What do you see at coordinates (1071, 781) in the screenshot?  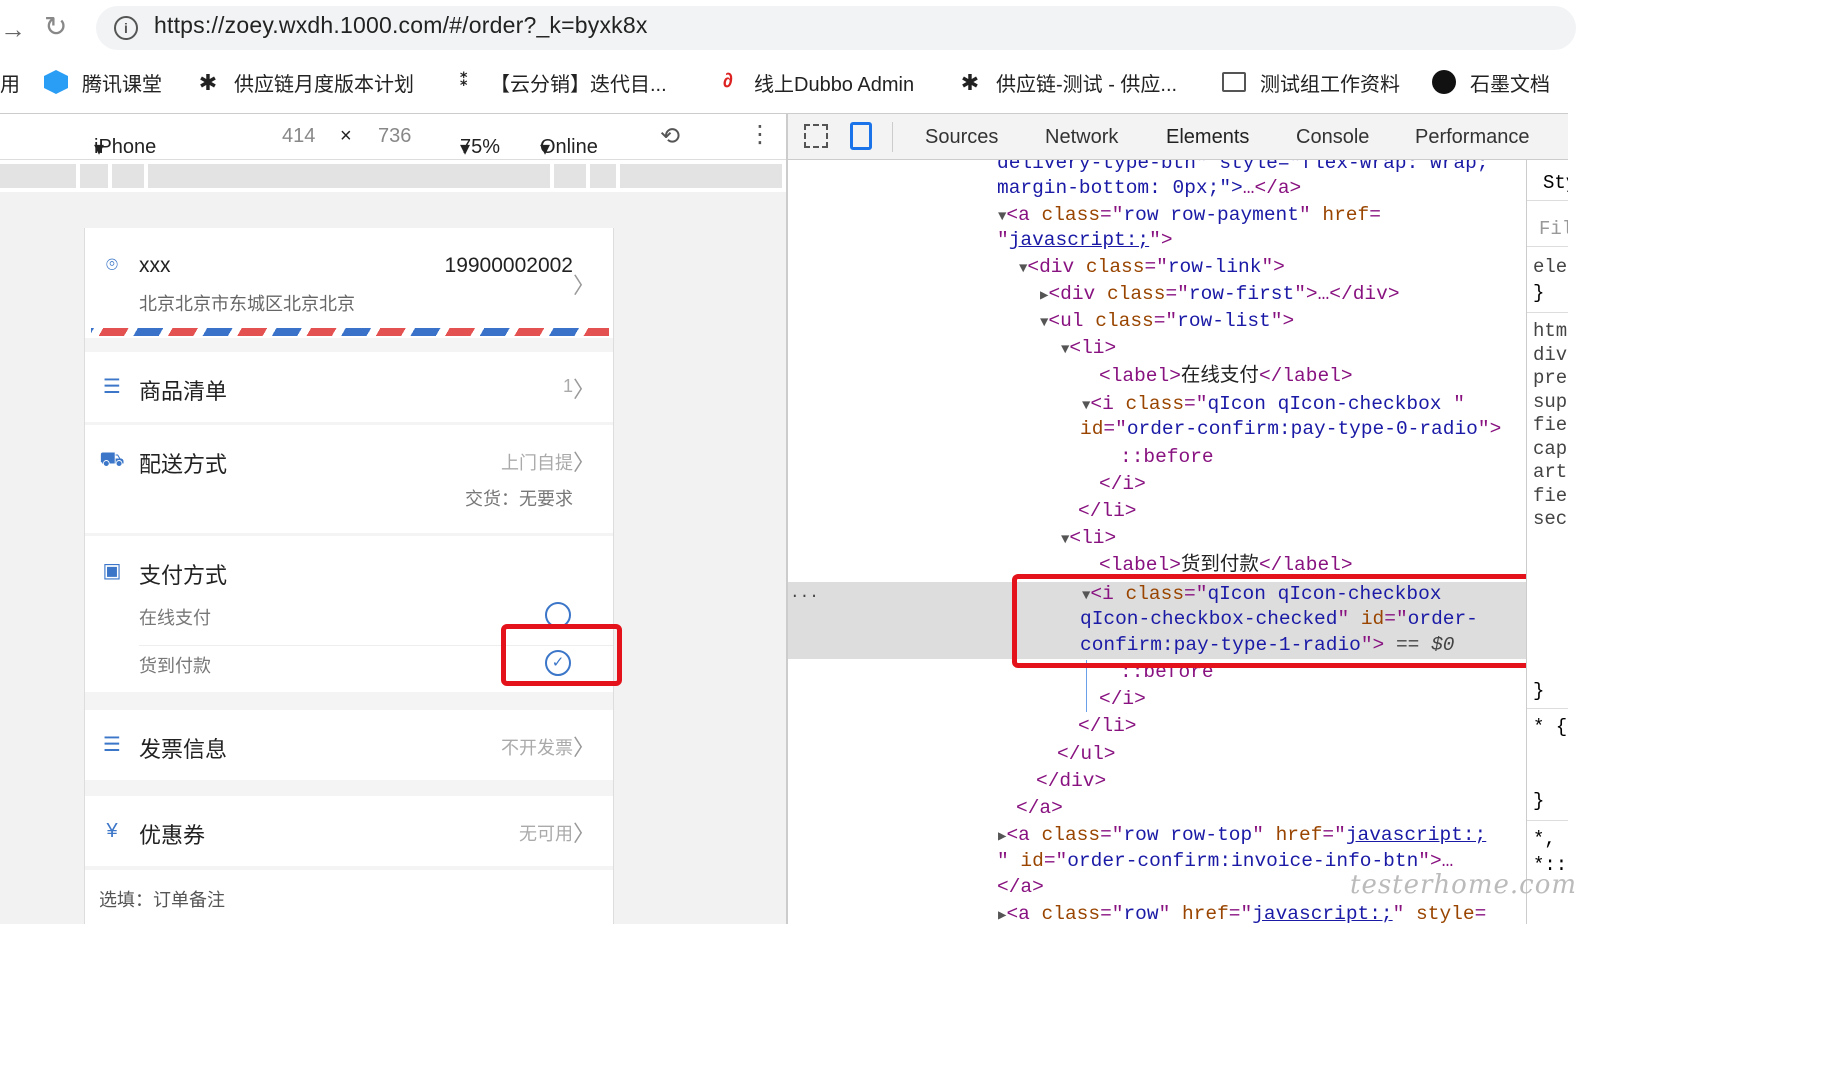 I see `dom-line: </div>` at bounding box center [1071, 781].